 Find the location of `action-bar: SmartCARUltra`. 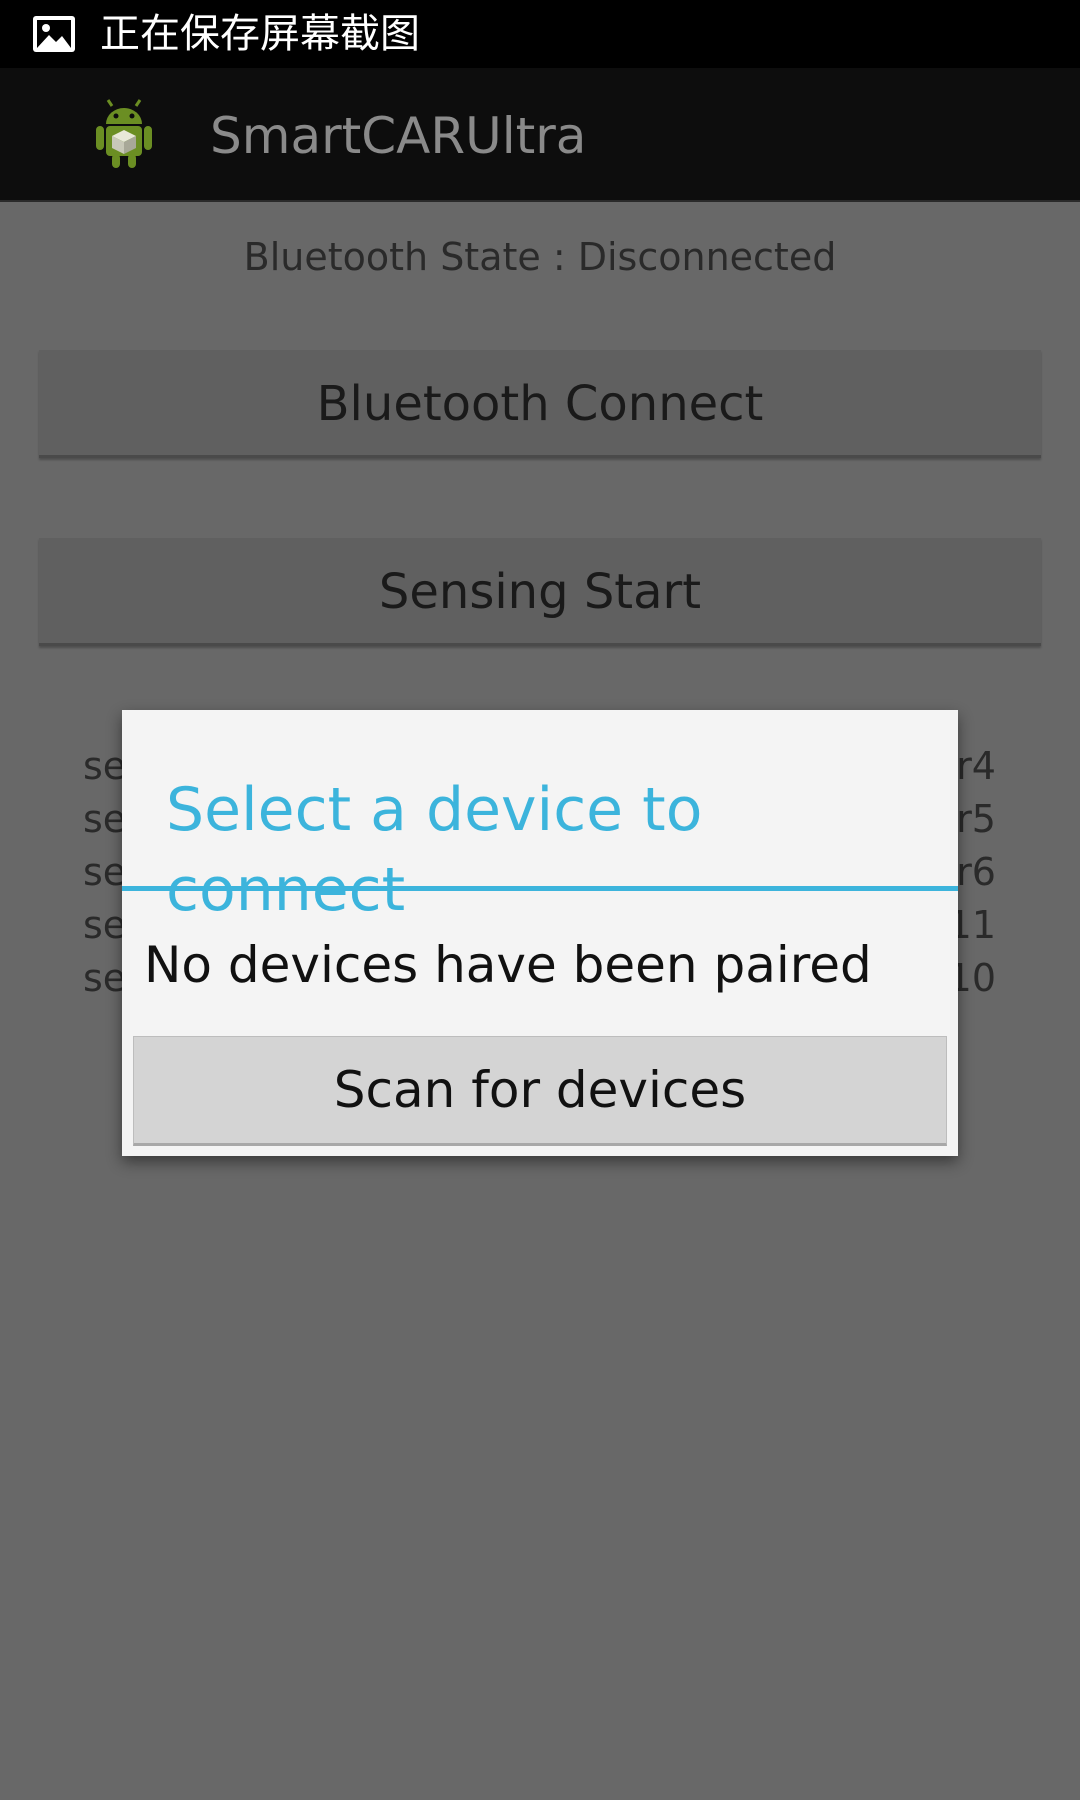

action-bar: SmartCARUltra is located at coordinates (540, 135).